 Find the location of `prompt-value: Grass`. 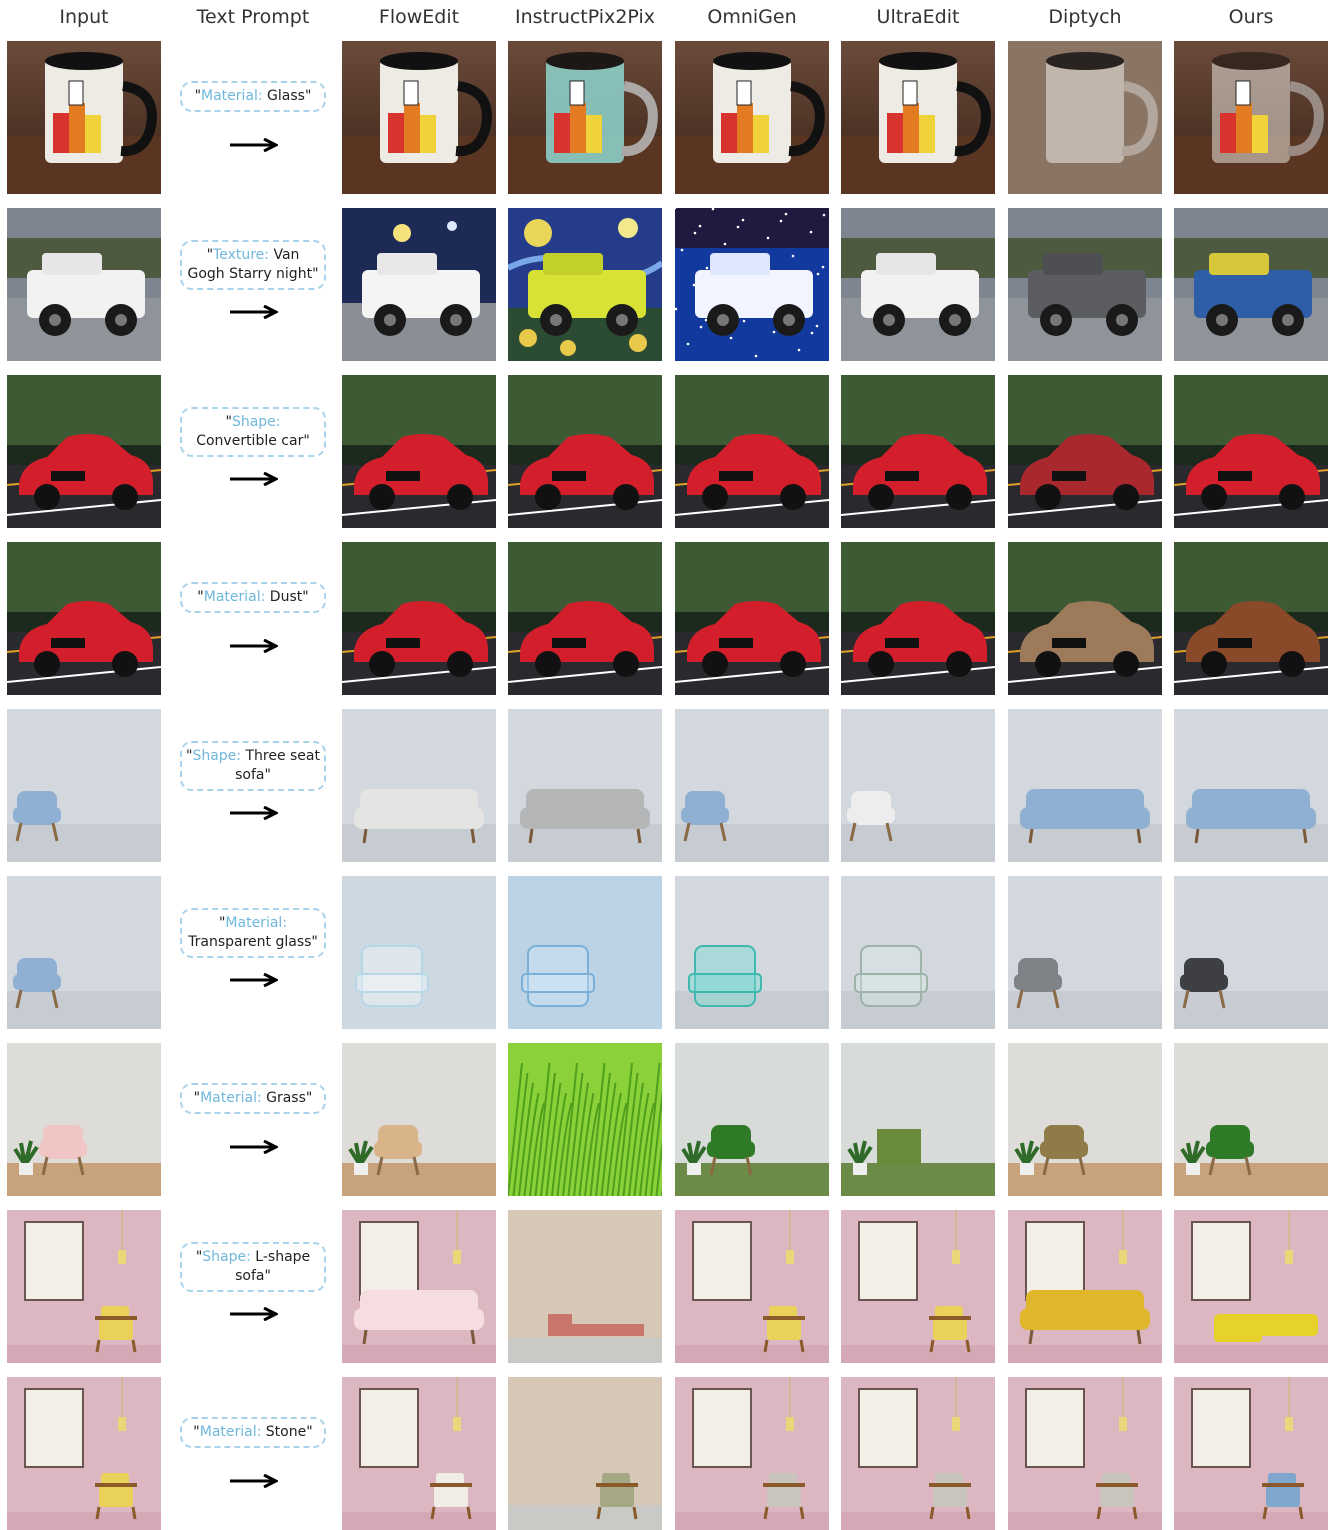

prompt-value: Grass is located at coordinates (283, 1098).